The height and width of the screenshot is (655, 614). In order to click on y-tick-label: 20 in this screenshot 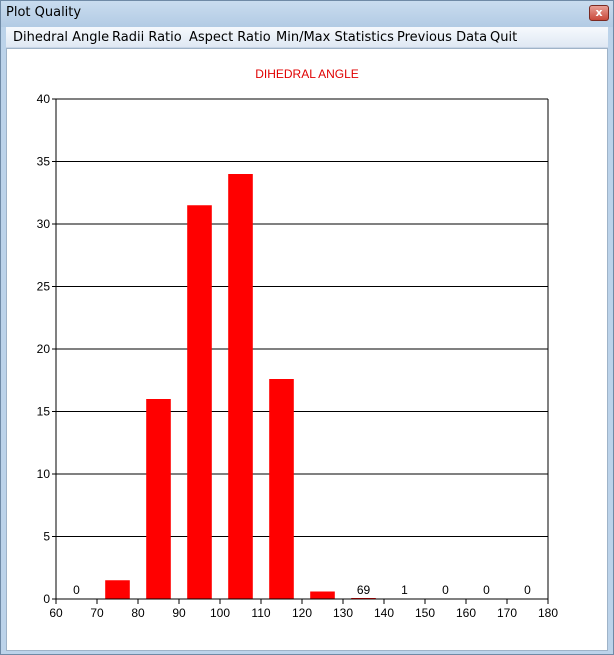, I will do `click(44, 349)`.